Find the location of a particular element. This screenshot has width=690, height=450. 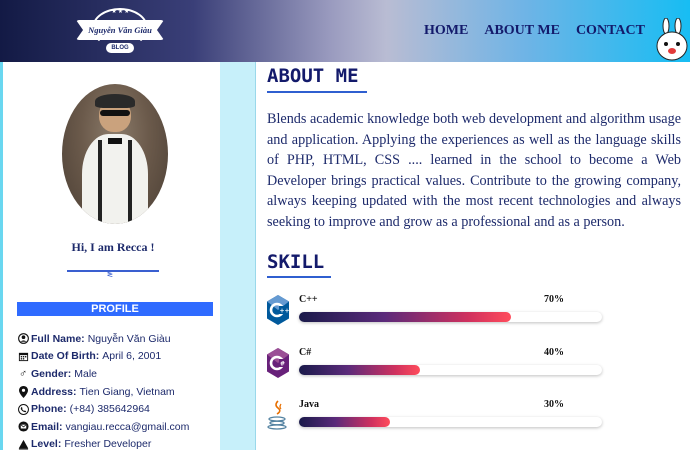

nav-home-link: HOME is located at coordinates (446, 31).